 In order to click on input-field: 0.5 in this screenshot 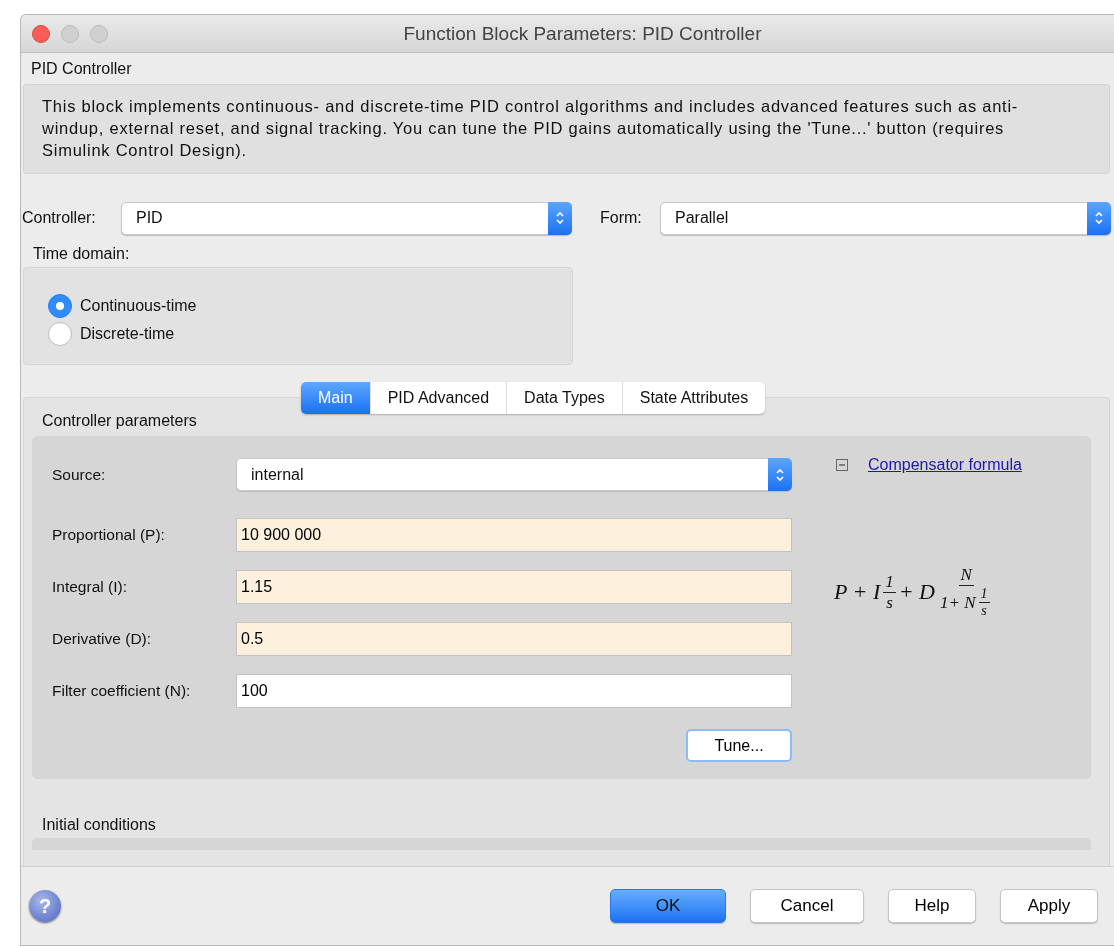, I will do `click(514, 639)`.